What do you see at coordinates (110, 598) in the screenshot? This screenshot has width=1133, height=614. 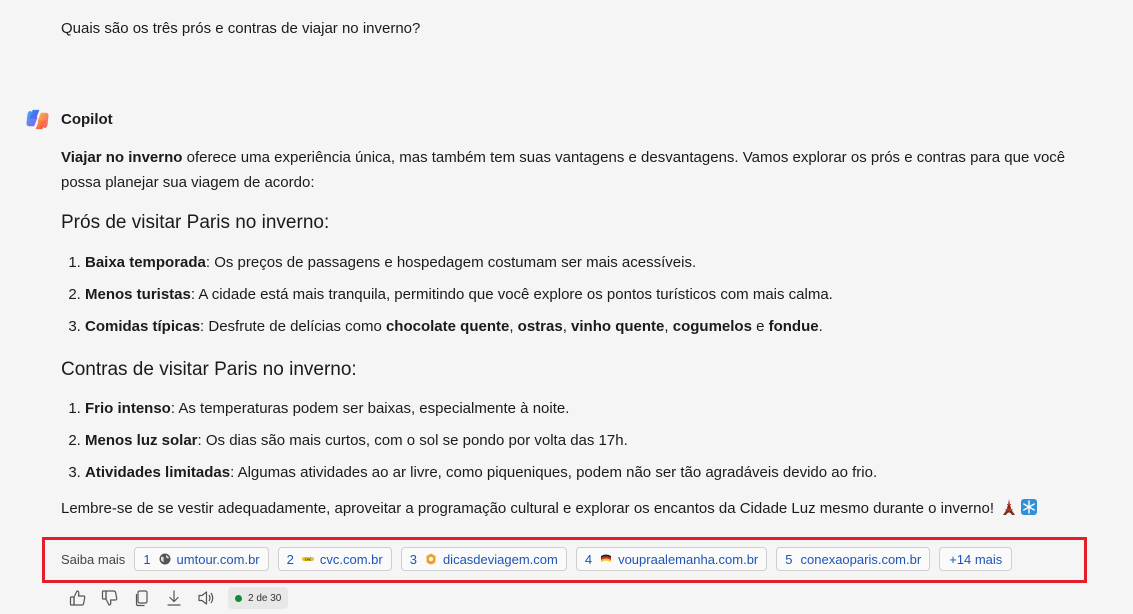 I see `thumbs-down-icon` at bounding box center [110, 598].